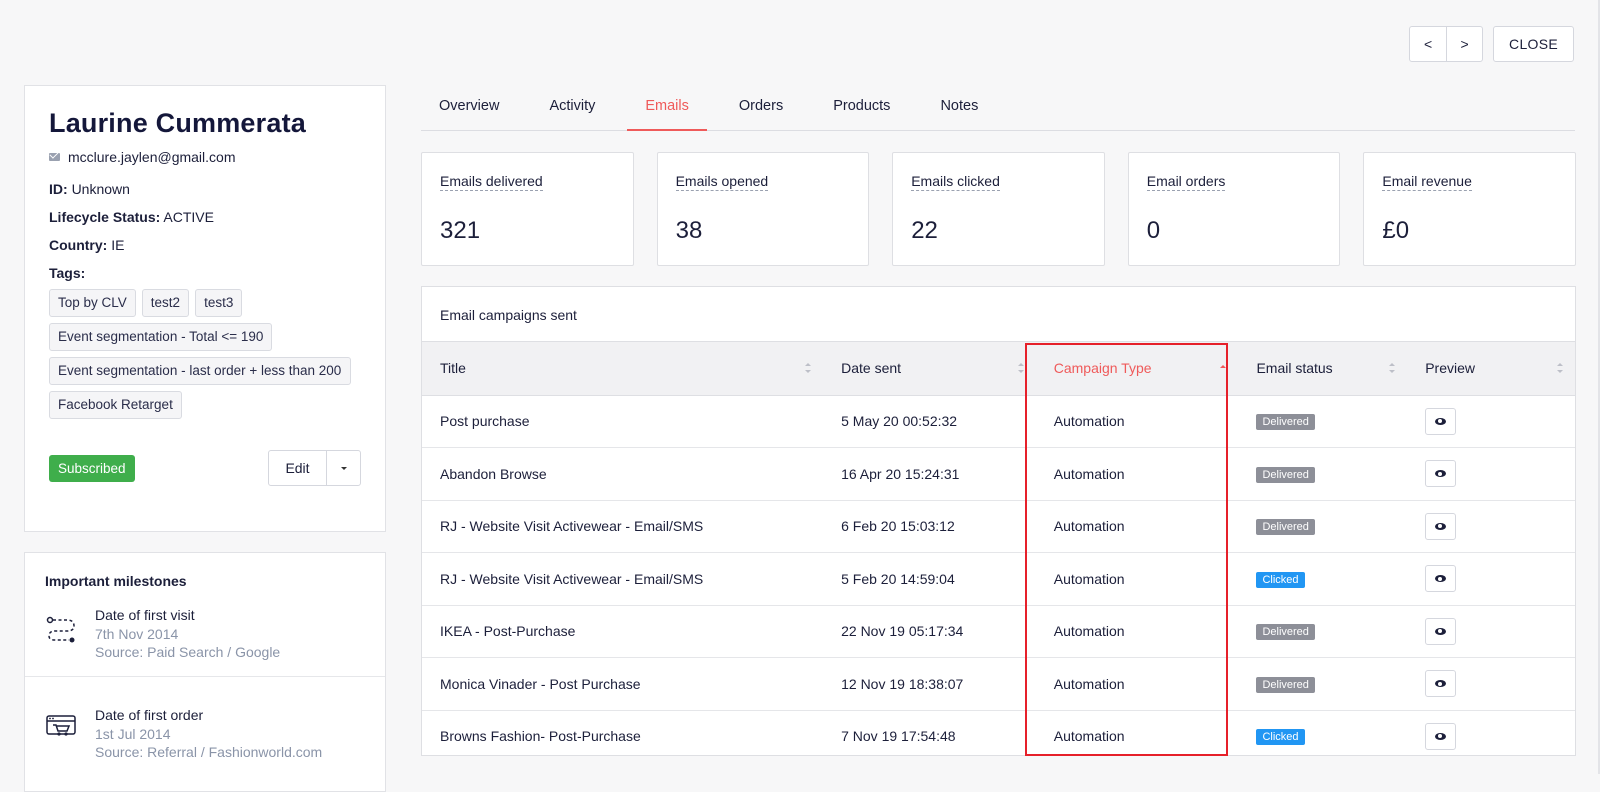 This screenshot has height=792, width=1600. Describe the element at coordinates (1323, 579) in the screenshot. I see `cell-status: Clicked` at that location.